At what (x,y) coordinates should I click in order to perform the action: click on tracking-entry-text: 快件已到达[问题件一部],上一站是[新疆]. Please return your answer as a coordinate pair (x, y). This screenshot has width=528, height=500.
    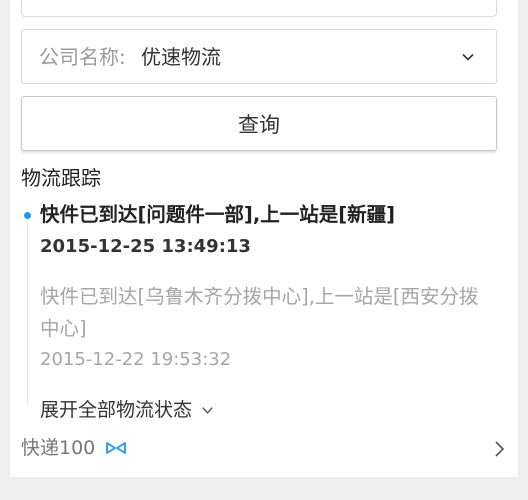
    Looking at the image, I should click on (218, 214).